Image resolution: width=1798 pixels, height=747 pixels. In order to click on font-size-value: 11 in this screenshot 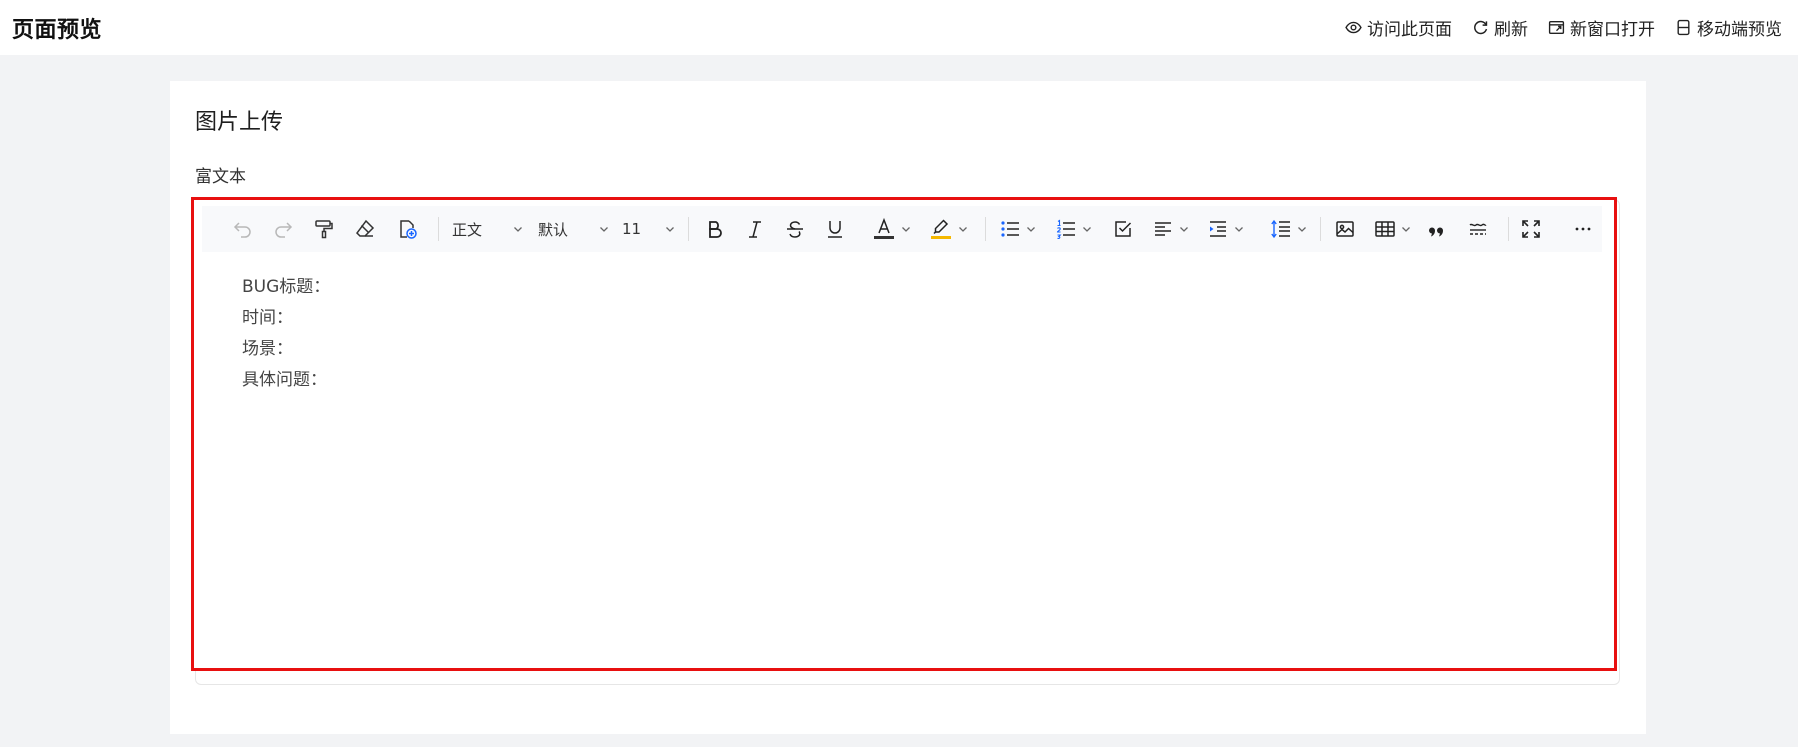, I will do `click(632, 229)`.